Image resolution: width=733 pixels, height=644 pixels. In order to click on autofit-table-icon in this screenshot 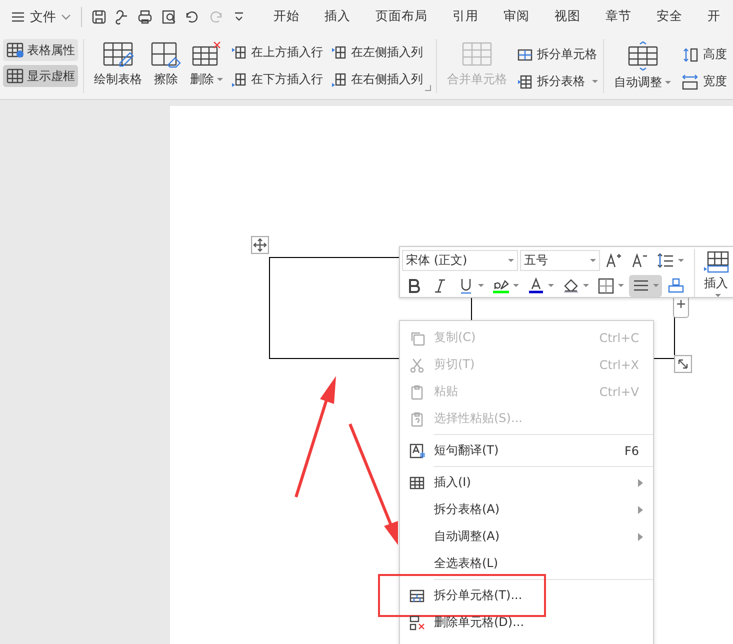, I will do `click(642, 56)`.